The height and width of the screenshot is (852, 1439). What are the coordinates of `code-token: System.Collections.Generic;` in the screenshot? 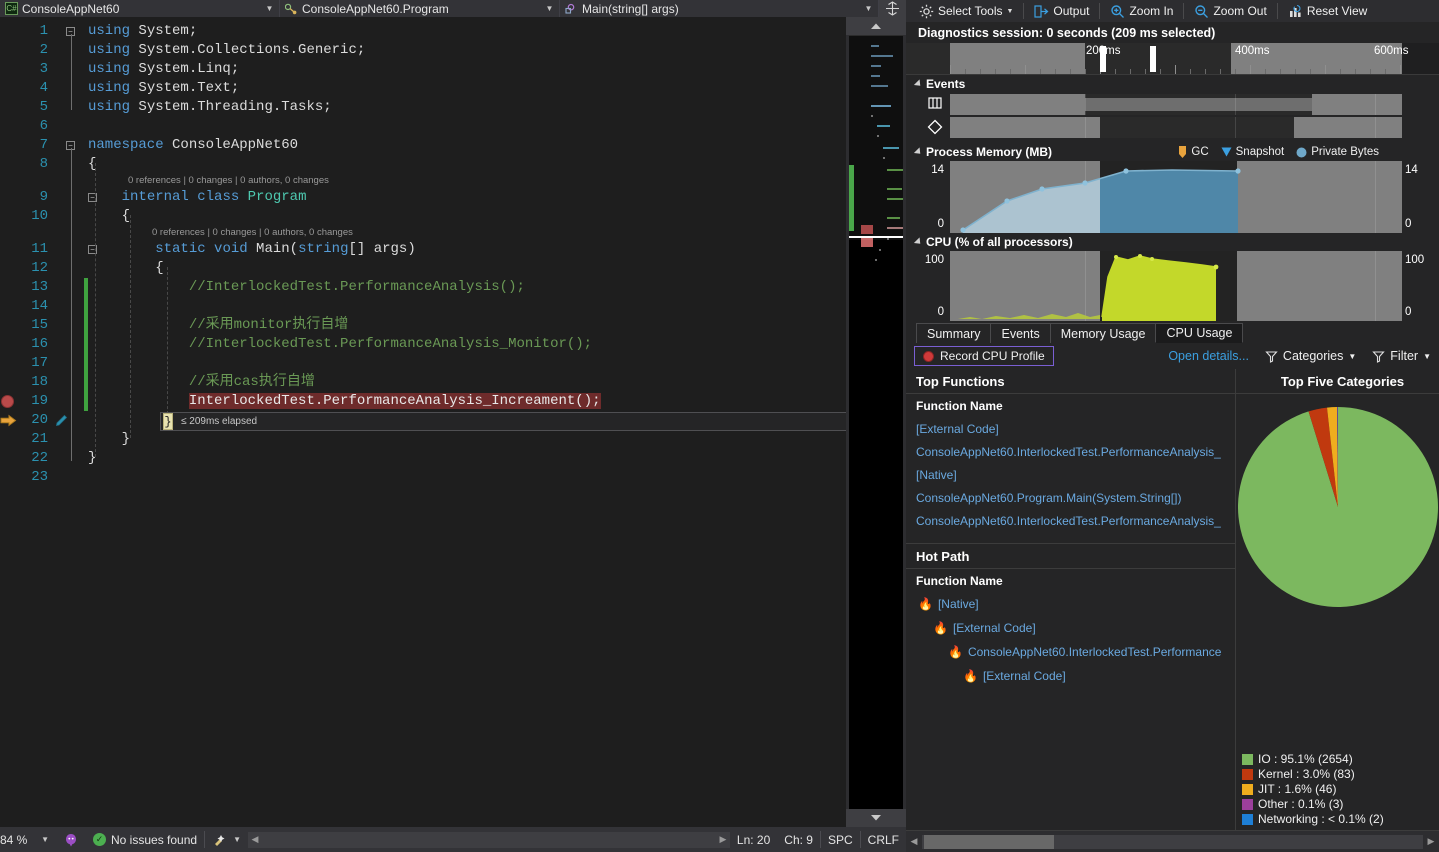 It's located at (248, 50).